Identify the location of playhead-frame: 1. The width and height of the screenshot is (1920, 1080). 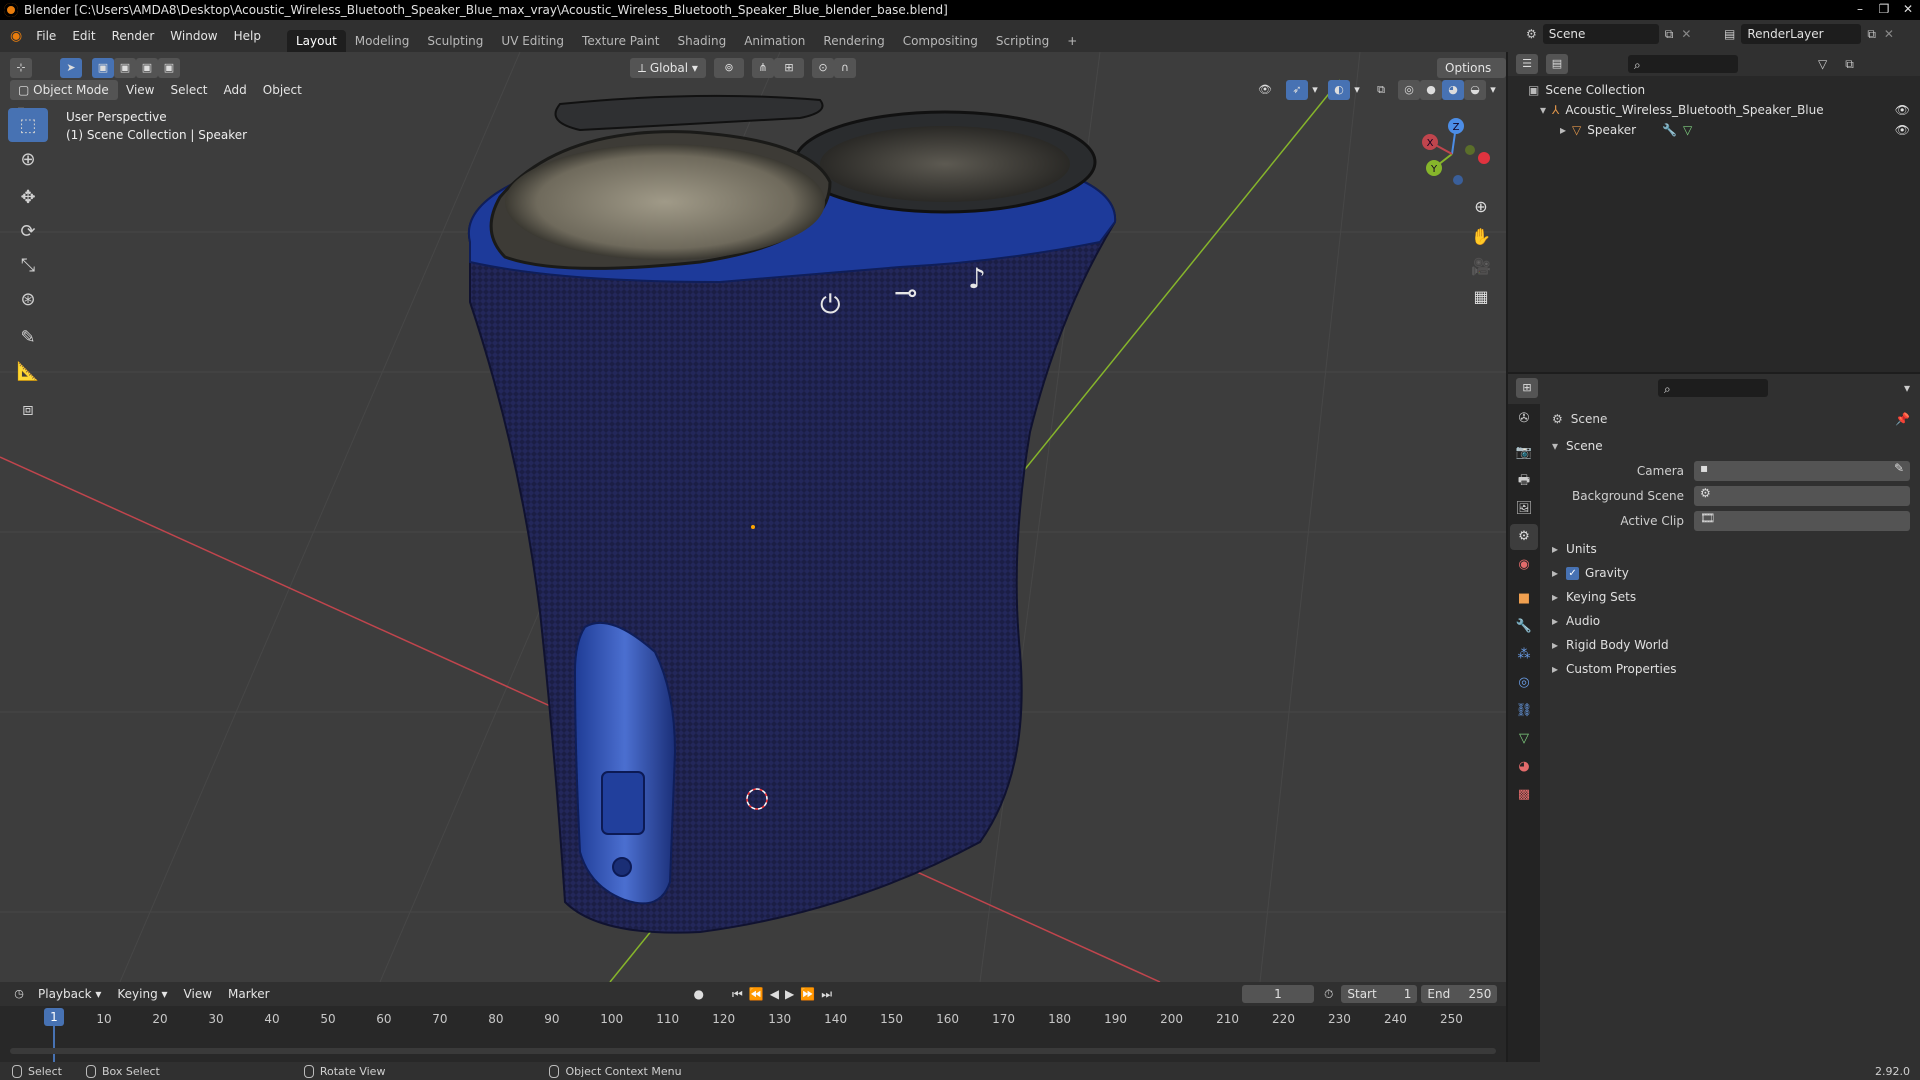
(54, 1017).